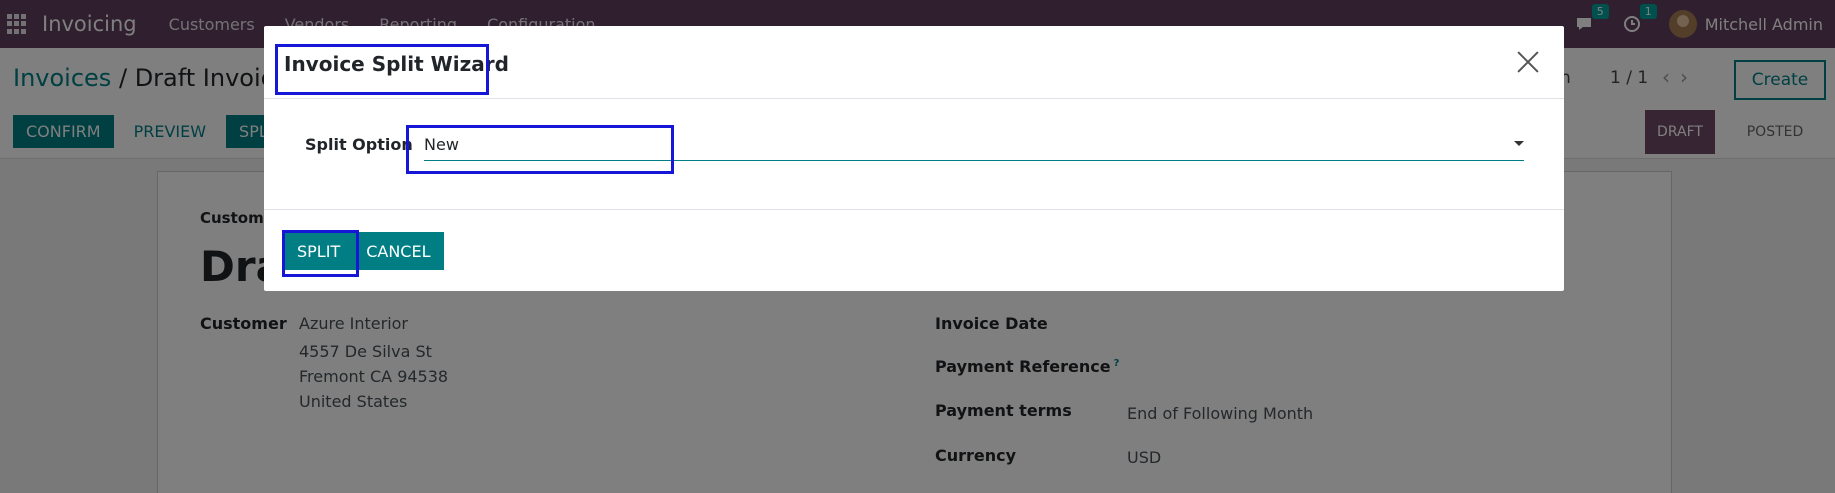 The height and width of the screenshot is (493, 1835). What do you see at coordinates (398, 251) in the screenshot?
I see `cancel-button: CANCEL` at bounding box center [398, 251].